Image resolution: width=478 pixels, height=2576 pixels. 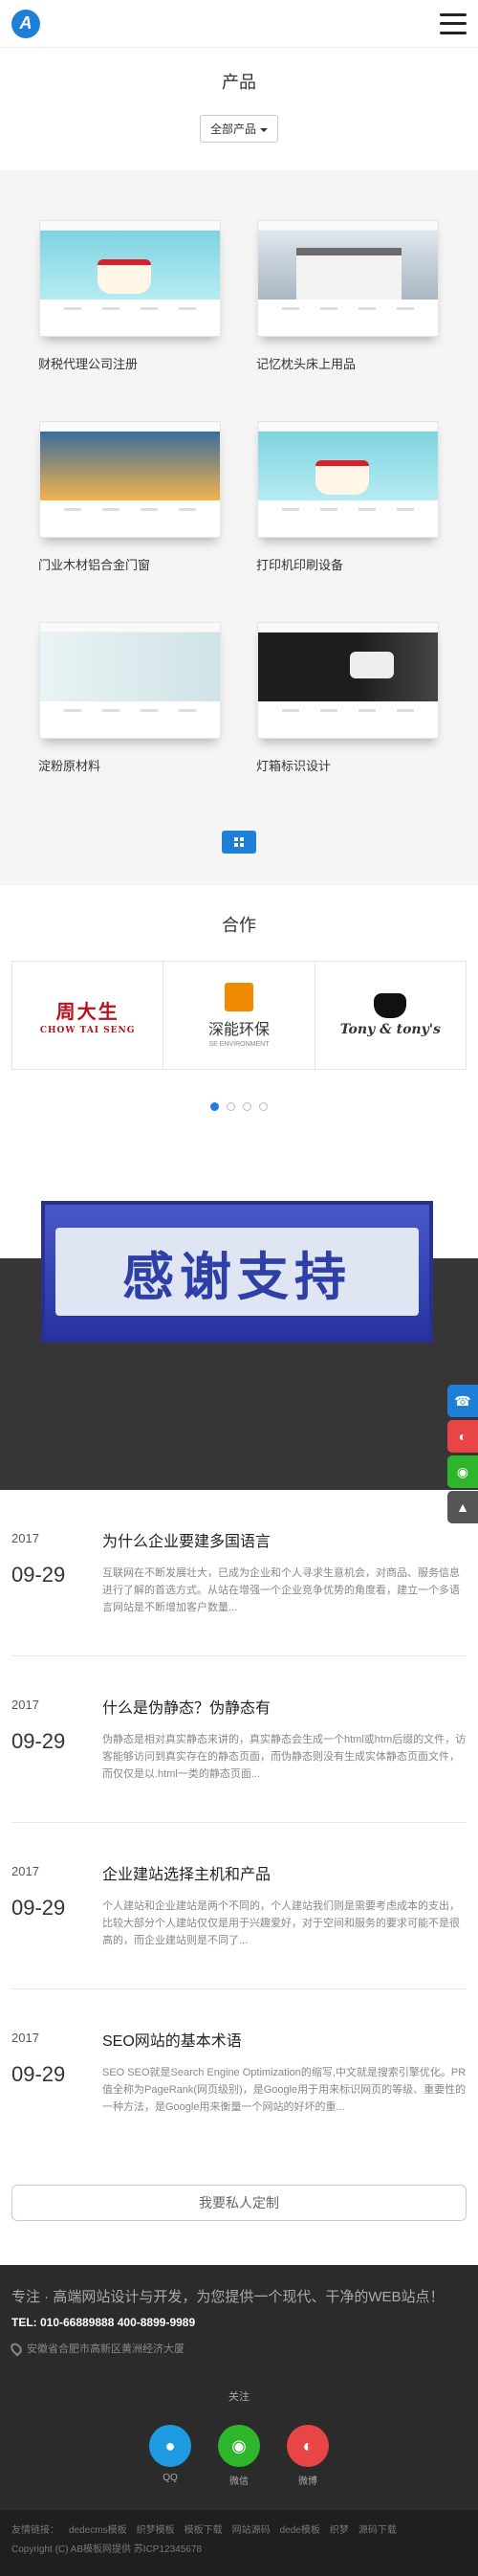 I want to click on more-products-button, so click(x=239, y=842).